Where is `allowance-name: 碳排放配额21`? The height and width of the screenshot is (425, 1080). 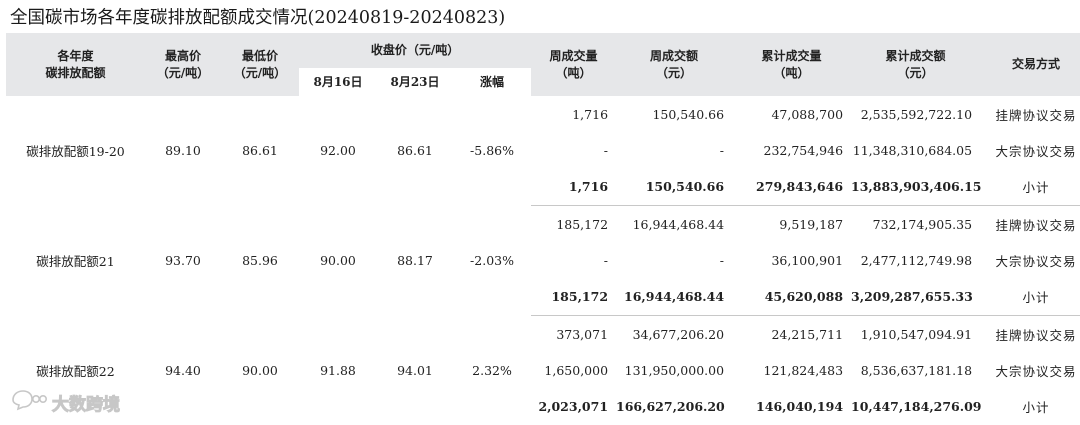 allowance-name: 碳排放配额21 is located at coordinates (75, 261).